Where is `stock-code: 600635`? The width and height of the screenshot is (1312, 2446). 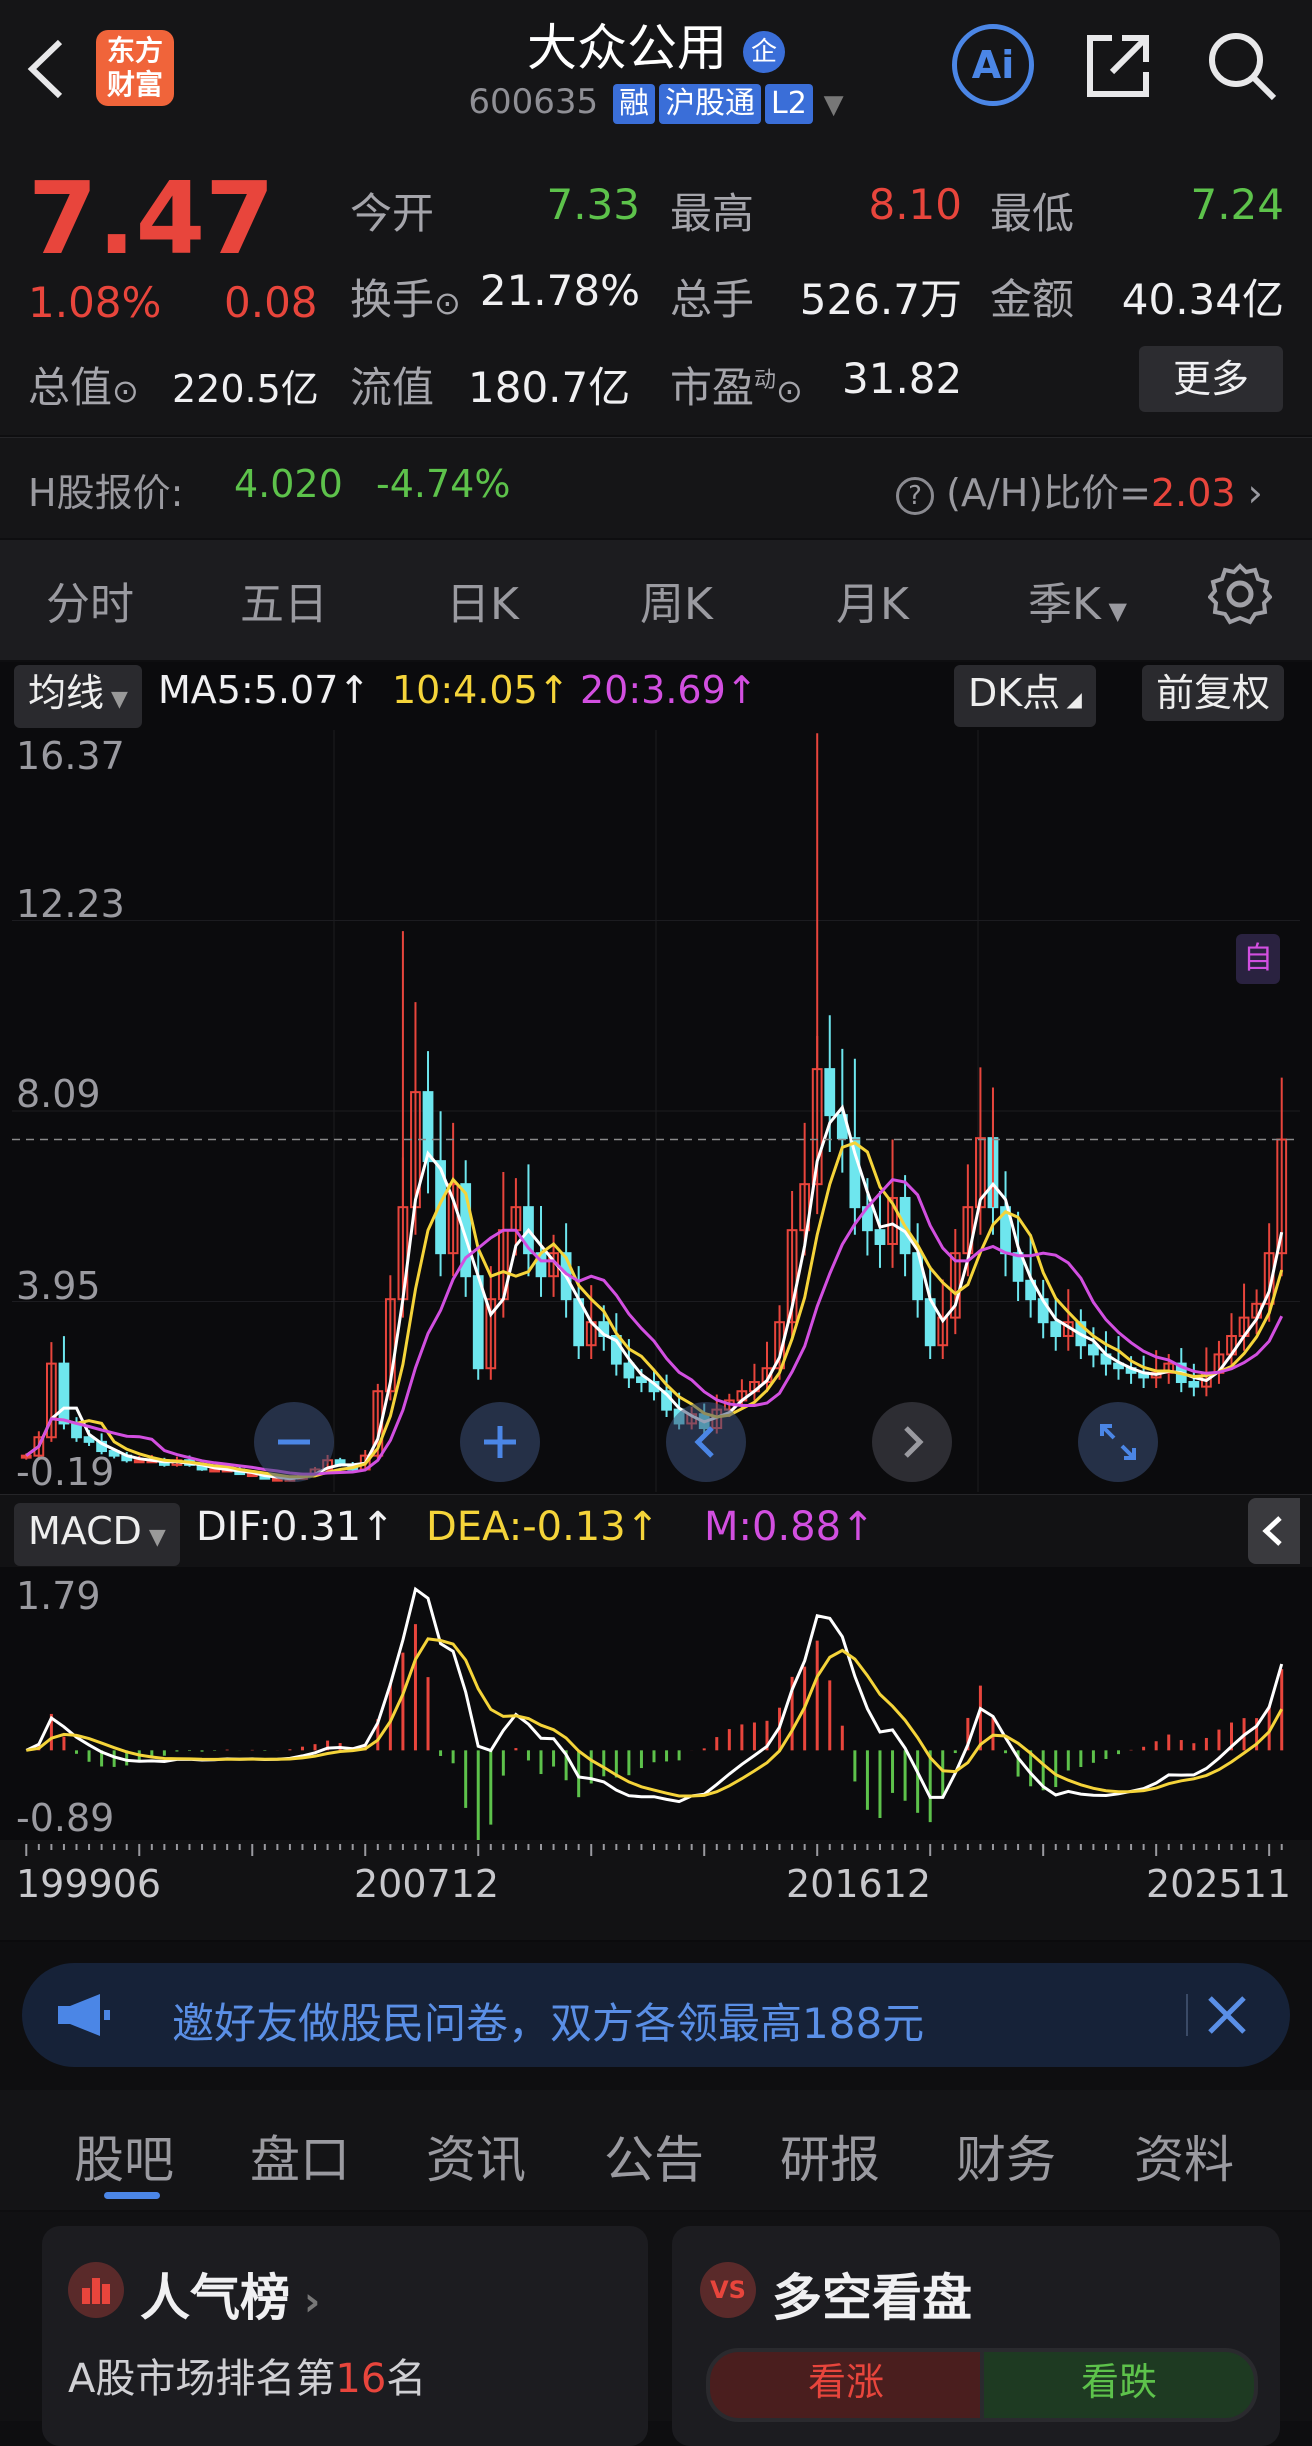 stock-code: 600635 is located at coordinates (533, 102).